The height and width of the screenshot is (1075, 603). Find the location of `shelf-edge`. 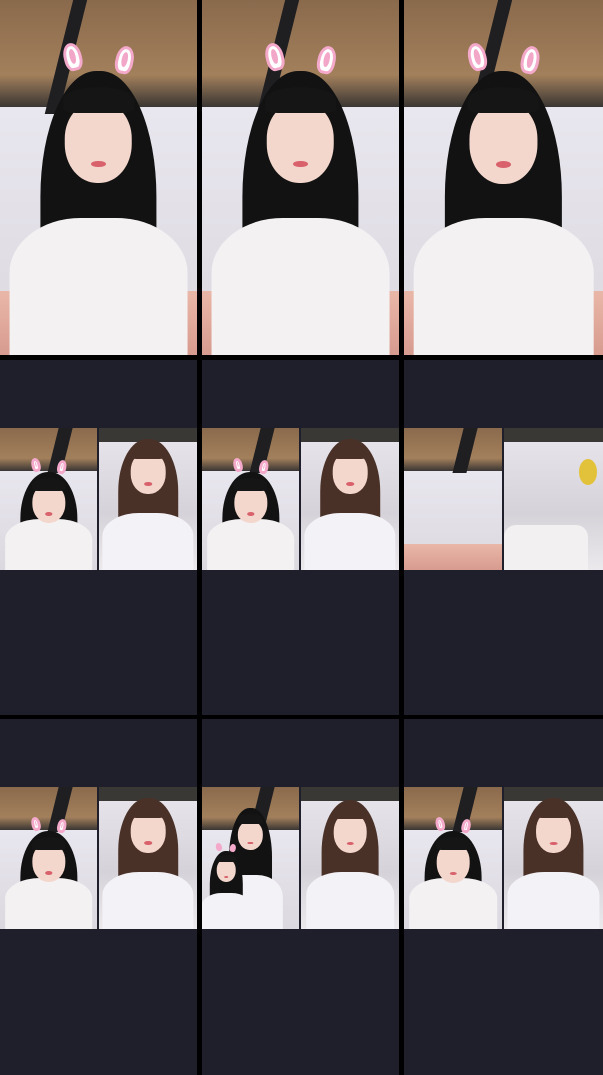

shelf-edge is located at coordinates (553, 435).